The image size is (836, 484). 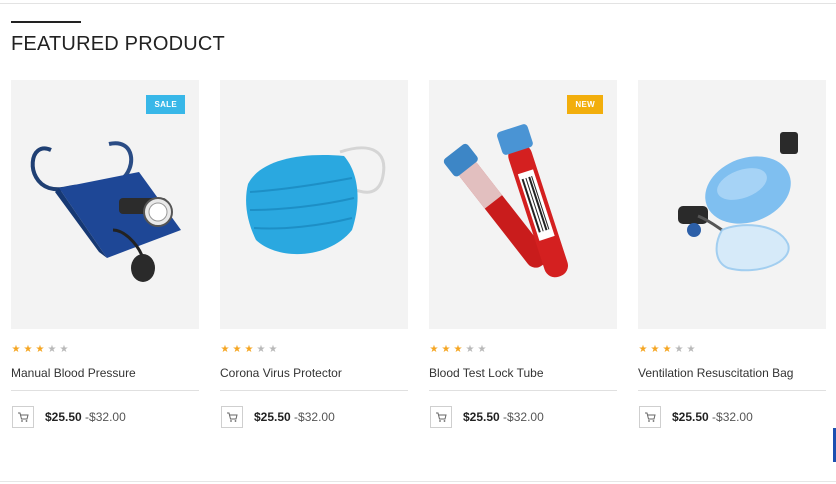 I want to click on resuscitation-bag-icon, so click(x=738, y=202).